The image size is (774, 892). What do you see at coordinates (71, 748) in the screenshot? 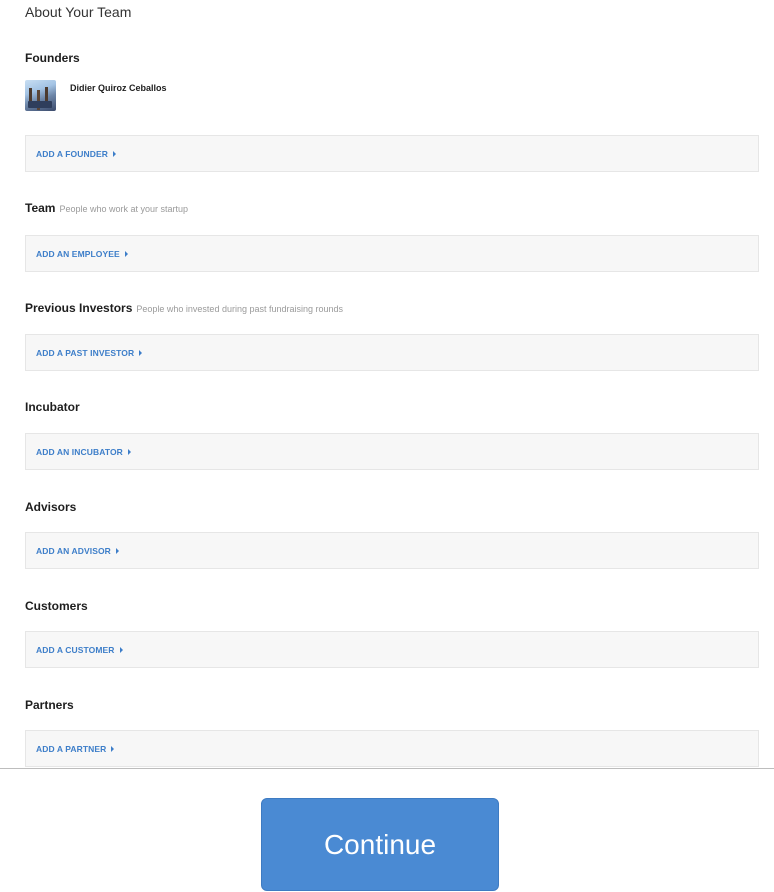
I see `add-partner-label: ADD A PARTNER` at bounding box center [71, 748].